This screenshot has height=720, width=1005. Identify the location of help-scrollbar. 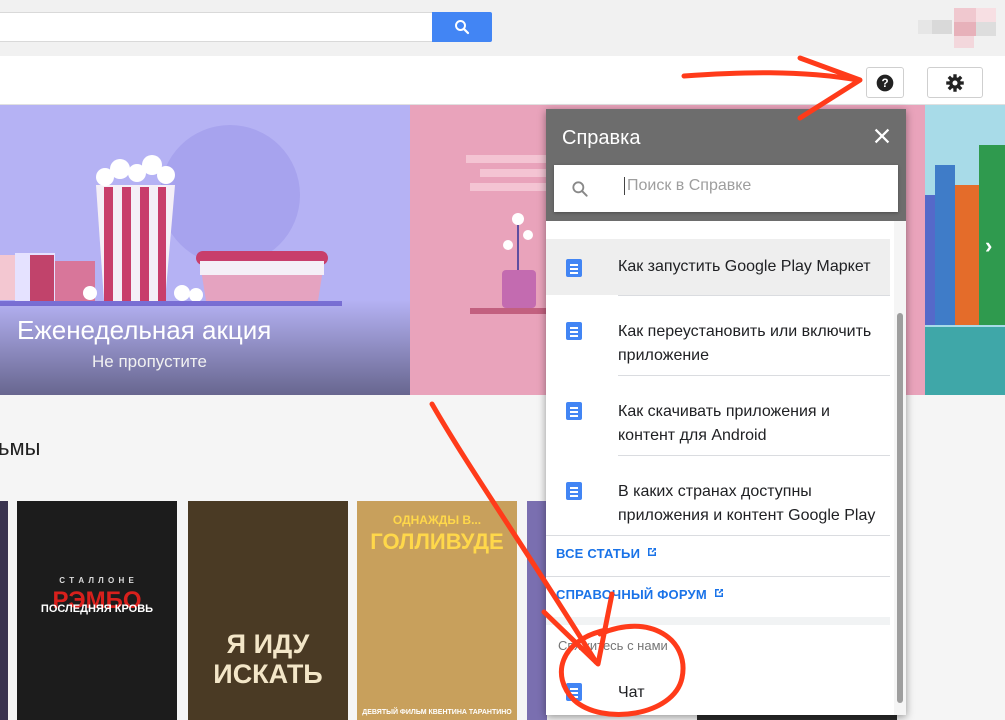
(900, 468).